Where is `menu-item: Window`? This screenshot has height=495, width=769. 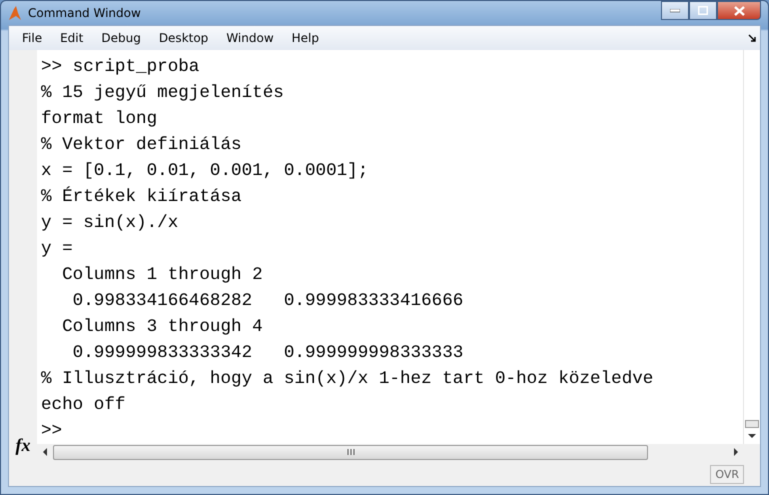 menu-item: Window is located at coordinates (250, 38).